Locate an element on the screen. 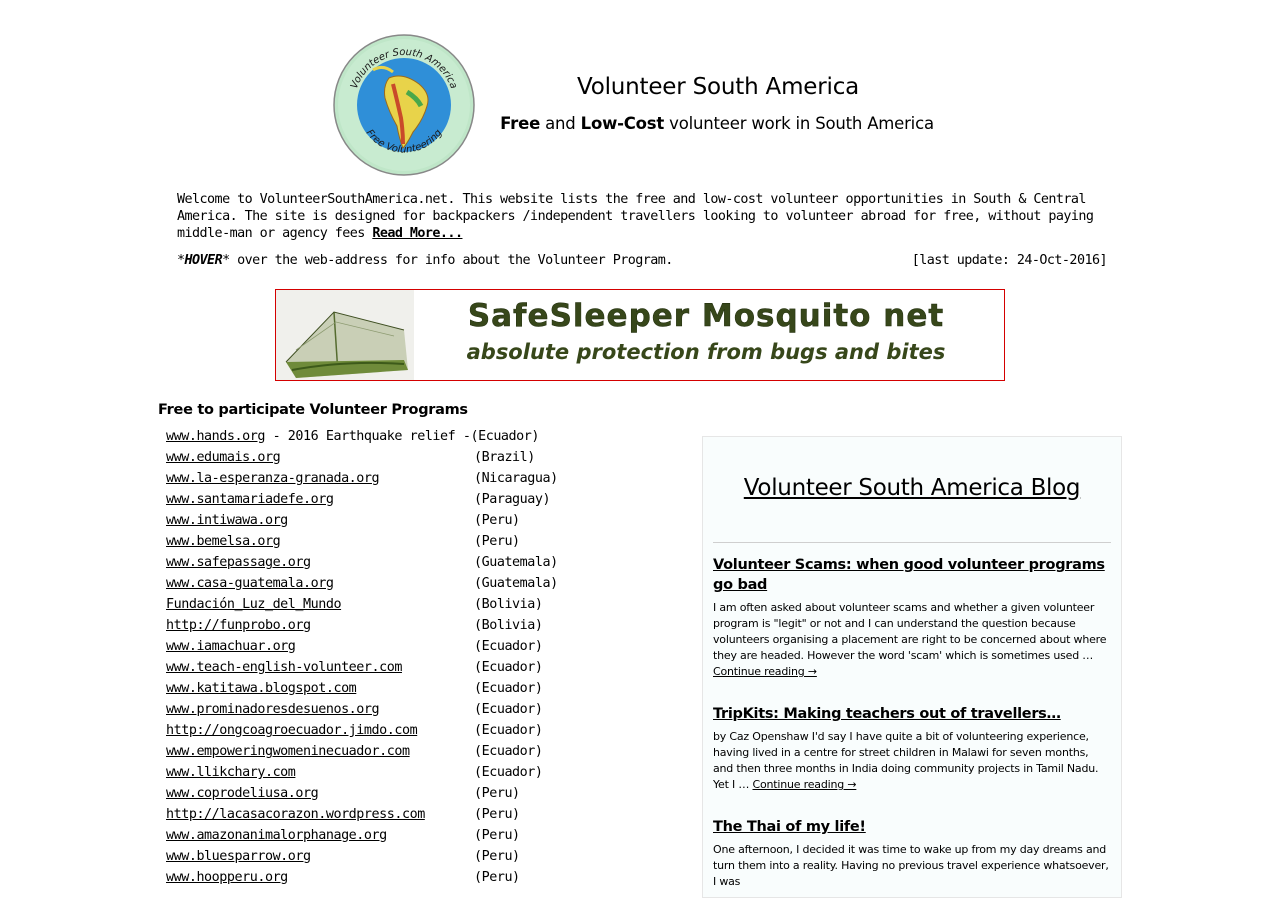 The image size is (1280, 898). list-item: www.llikchary.com (Ecuador) is located at coordinates (354, 774).